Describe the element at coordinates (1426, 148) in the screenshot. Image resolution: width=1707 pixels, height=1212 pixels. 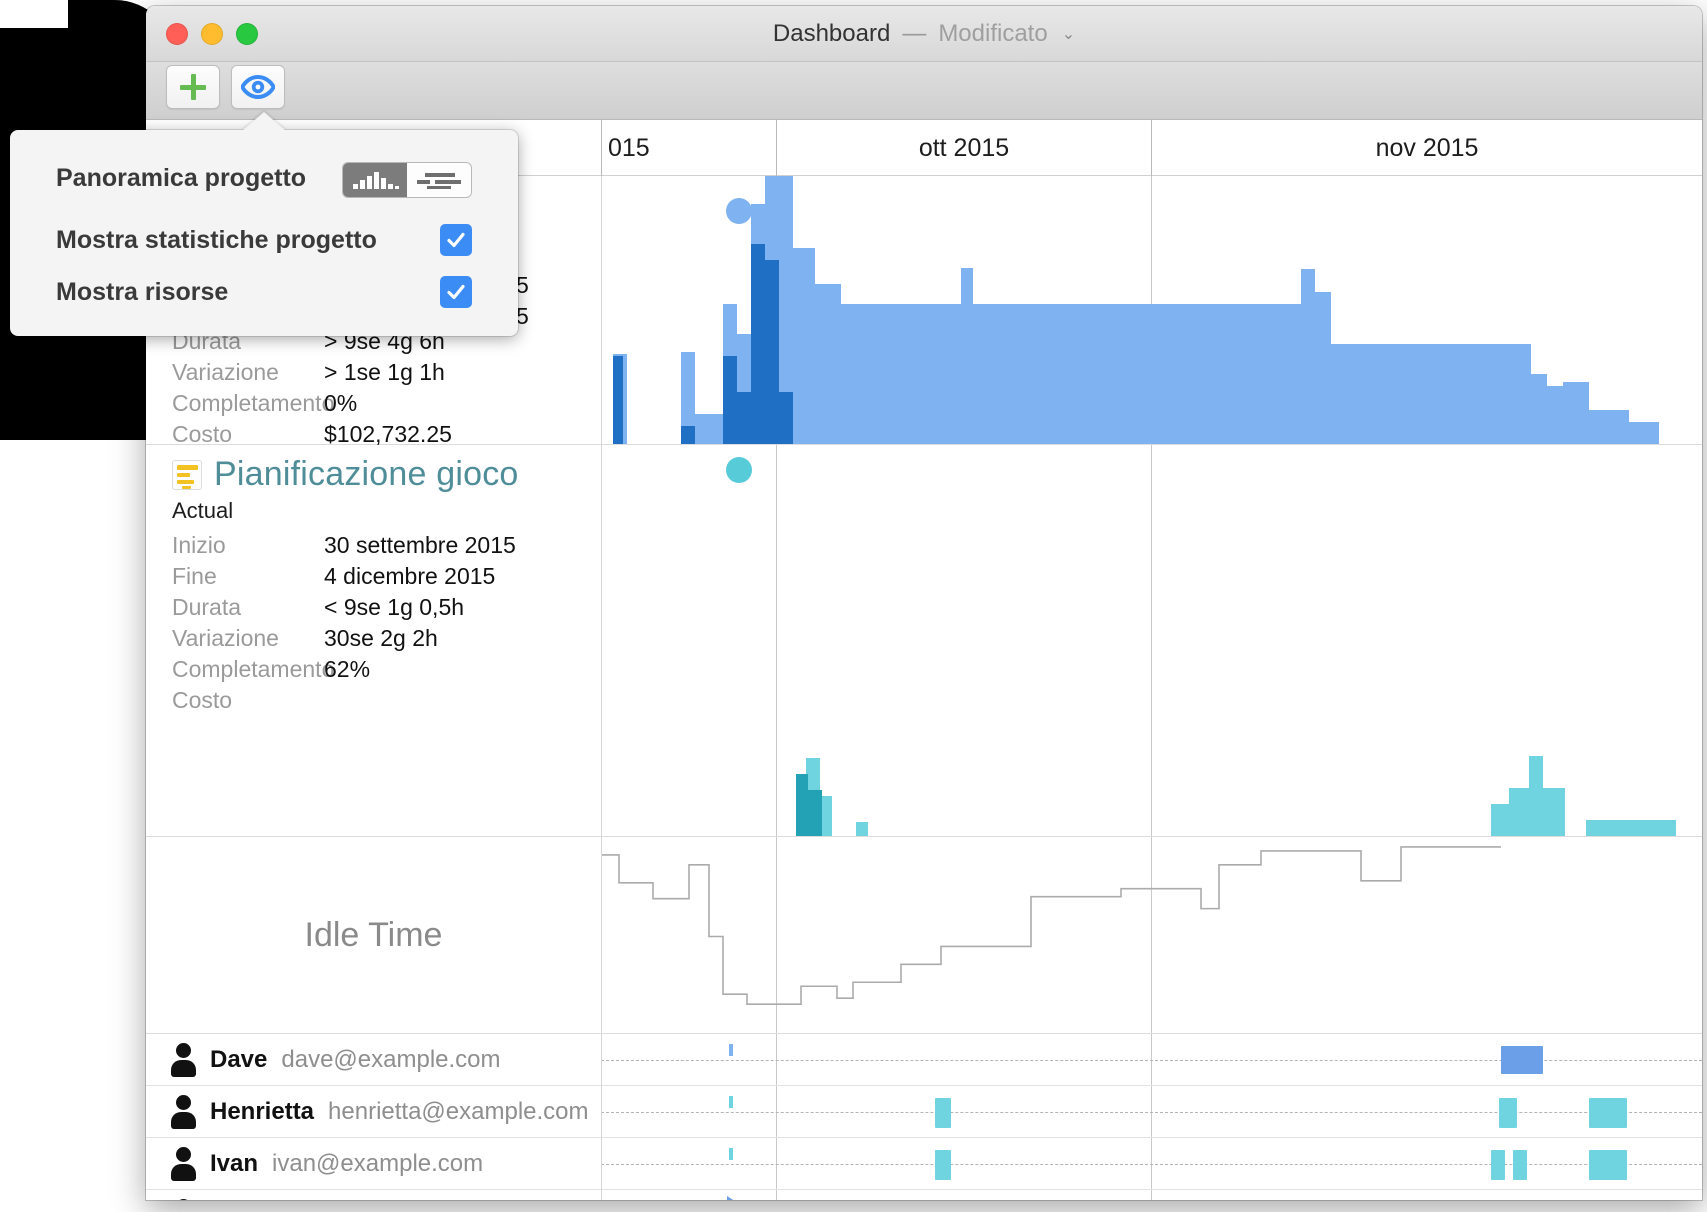
I see `timeline-month-2: nov 2015` at that location.